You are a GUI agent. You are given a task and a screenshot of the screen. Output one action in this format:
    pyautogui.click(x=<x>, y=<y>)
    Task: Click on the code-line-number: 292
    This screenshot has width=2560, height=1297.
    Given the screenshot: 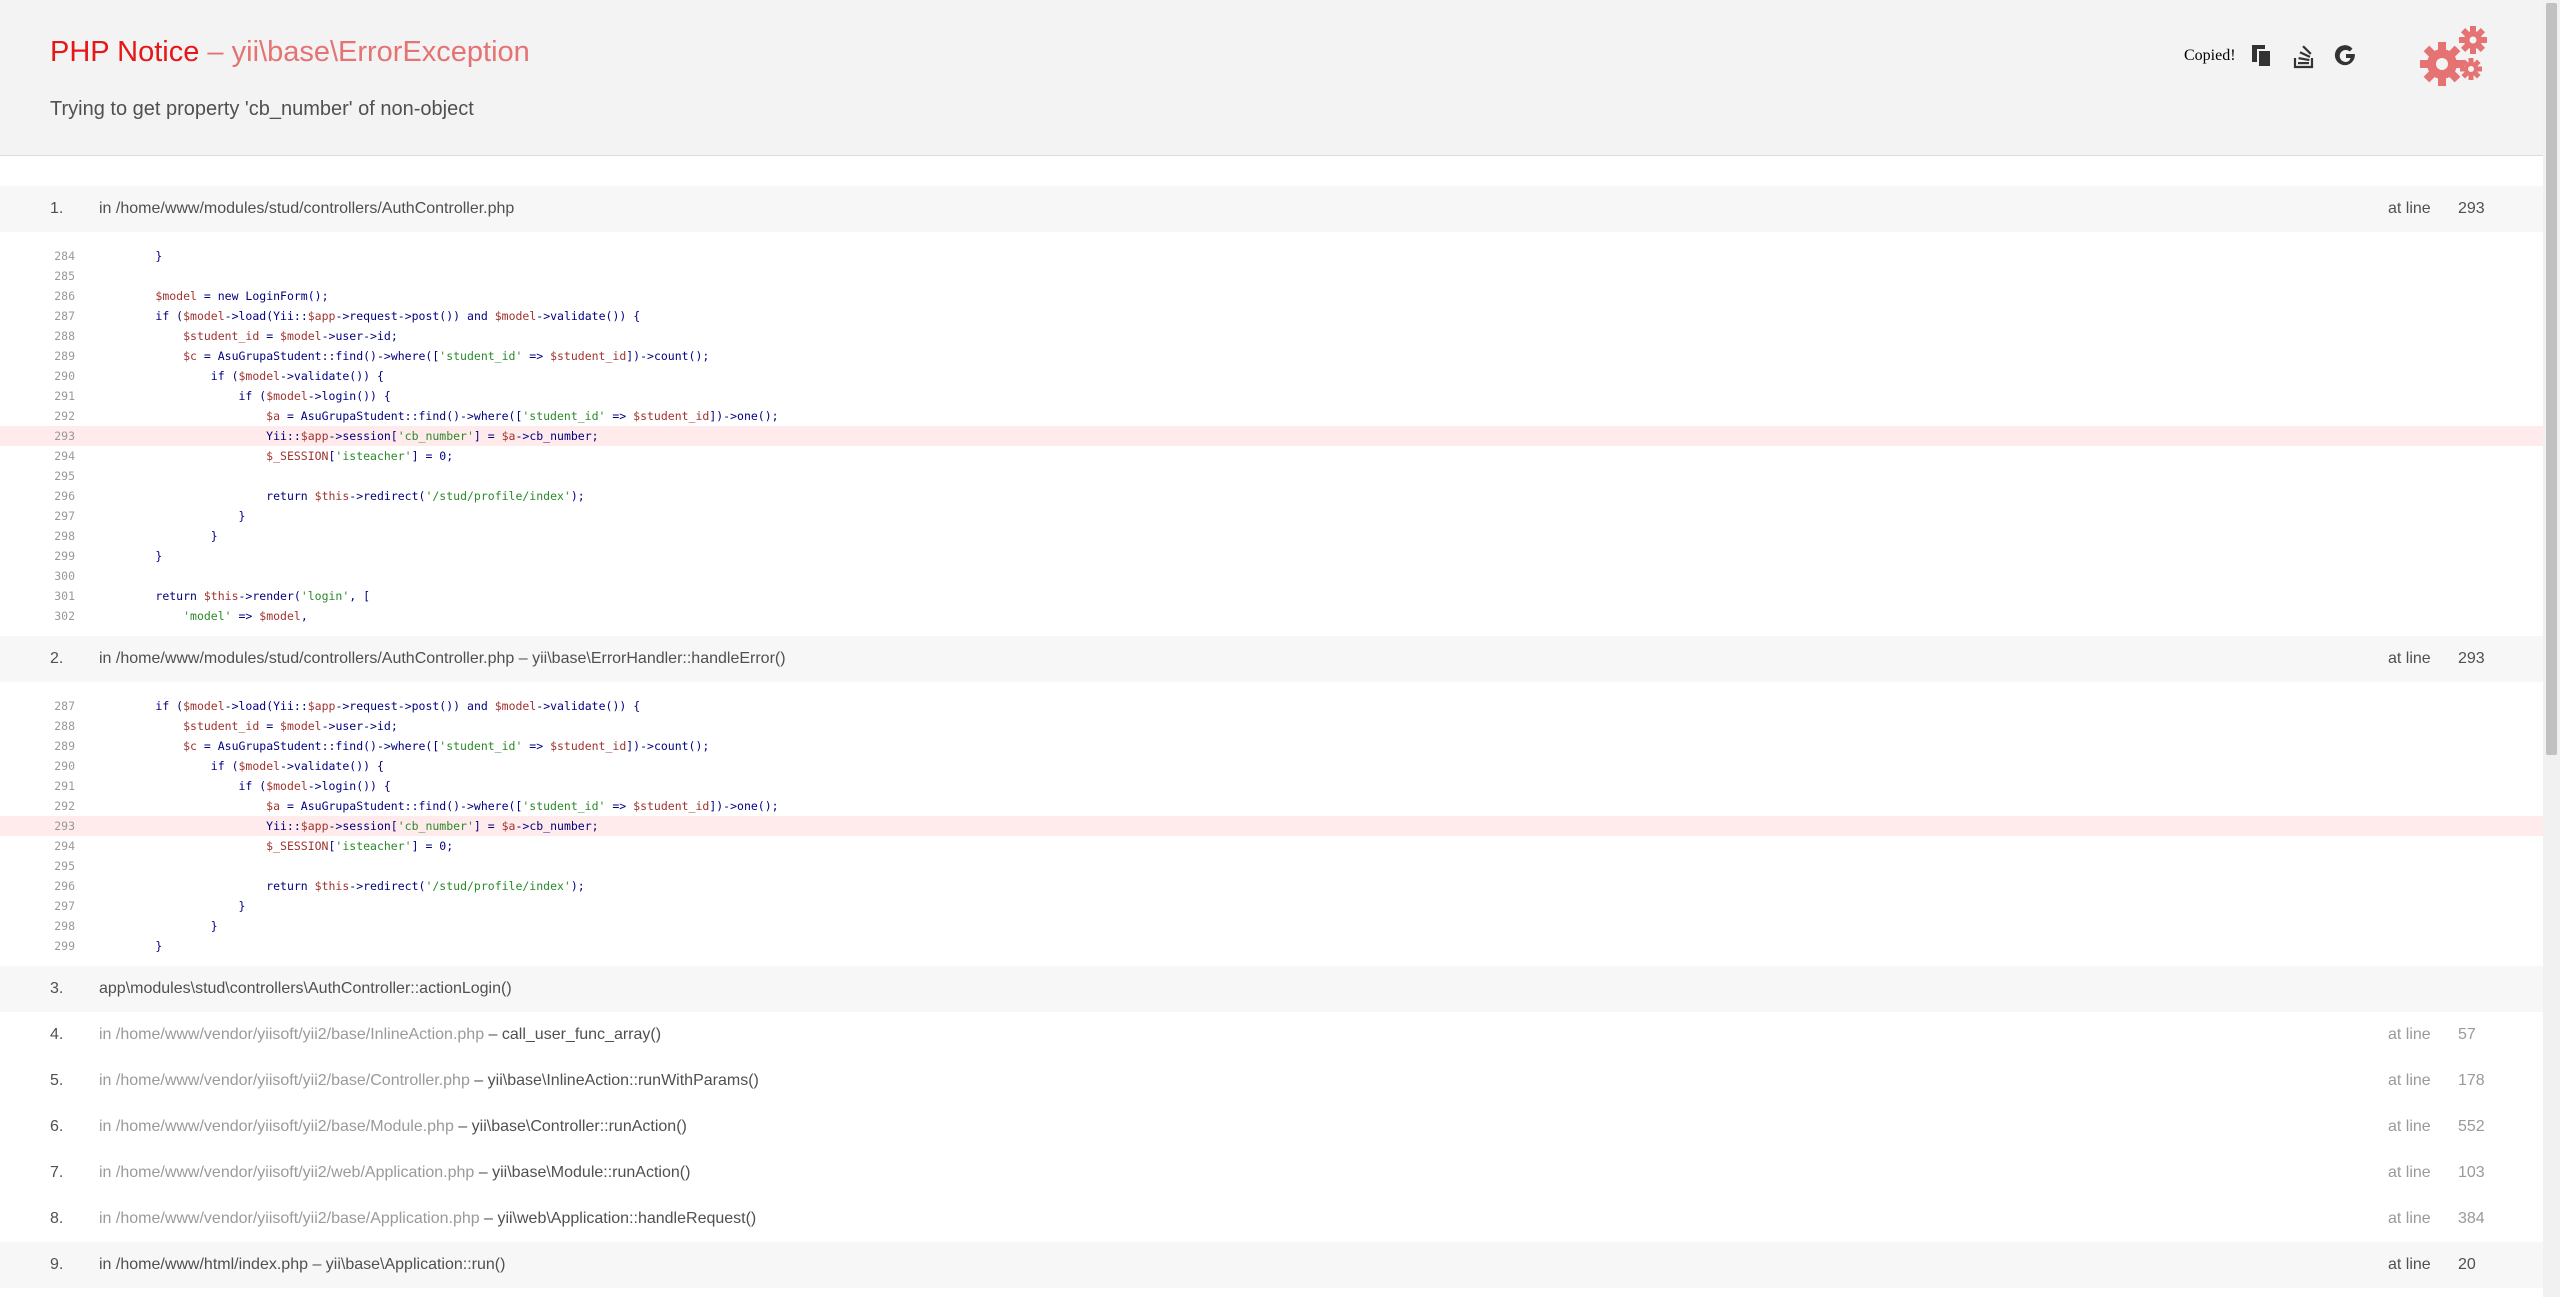 What is the action you would take?
    pyautogui.click(x=64, y=806)
    